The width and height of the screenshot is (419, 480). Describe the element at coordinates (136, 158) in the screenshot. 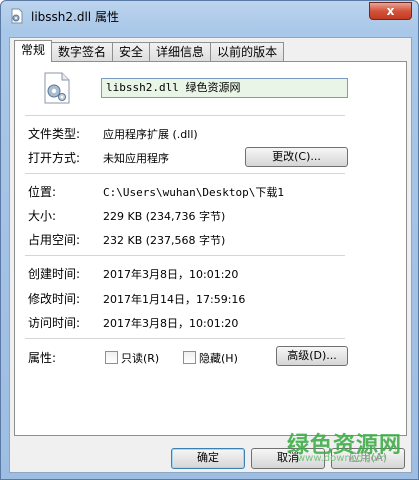

I see `open-with-value: 未知应用程序` at that location.